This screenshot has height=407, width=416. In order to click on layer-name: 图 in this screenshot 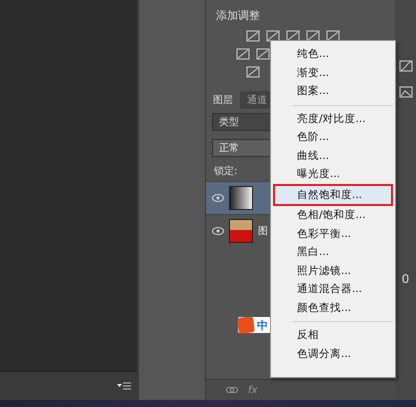, I will do `click(263, 231)`.